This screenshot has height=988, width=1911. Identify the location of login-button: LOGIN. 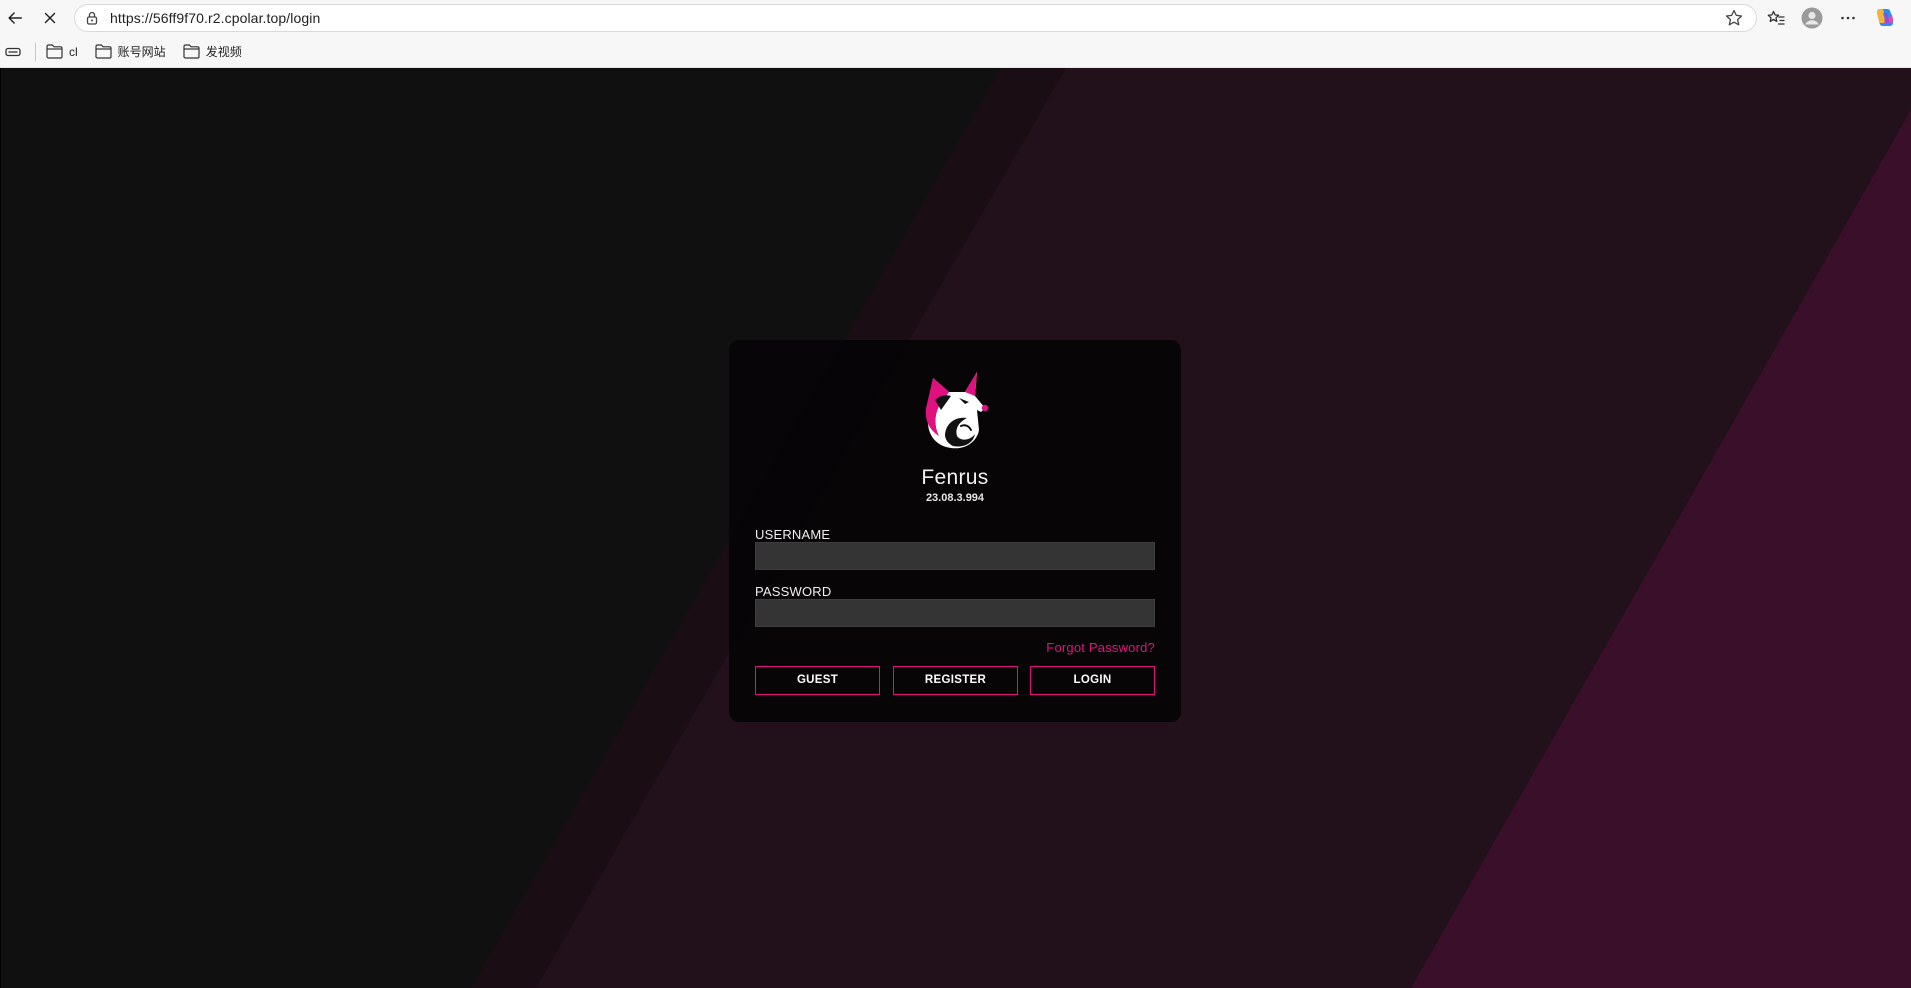
(1092, 680).